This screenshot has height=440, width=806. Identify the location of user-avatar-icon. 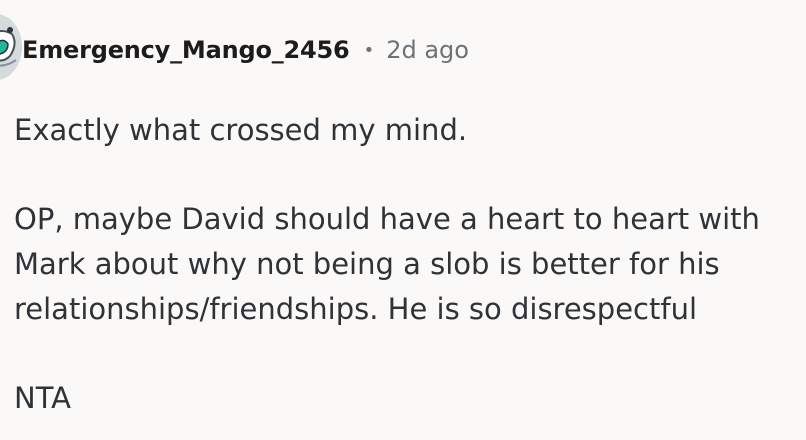
(11, 47).